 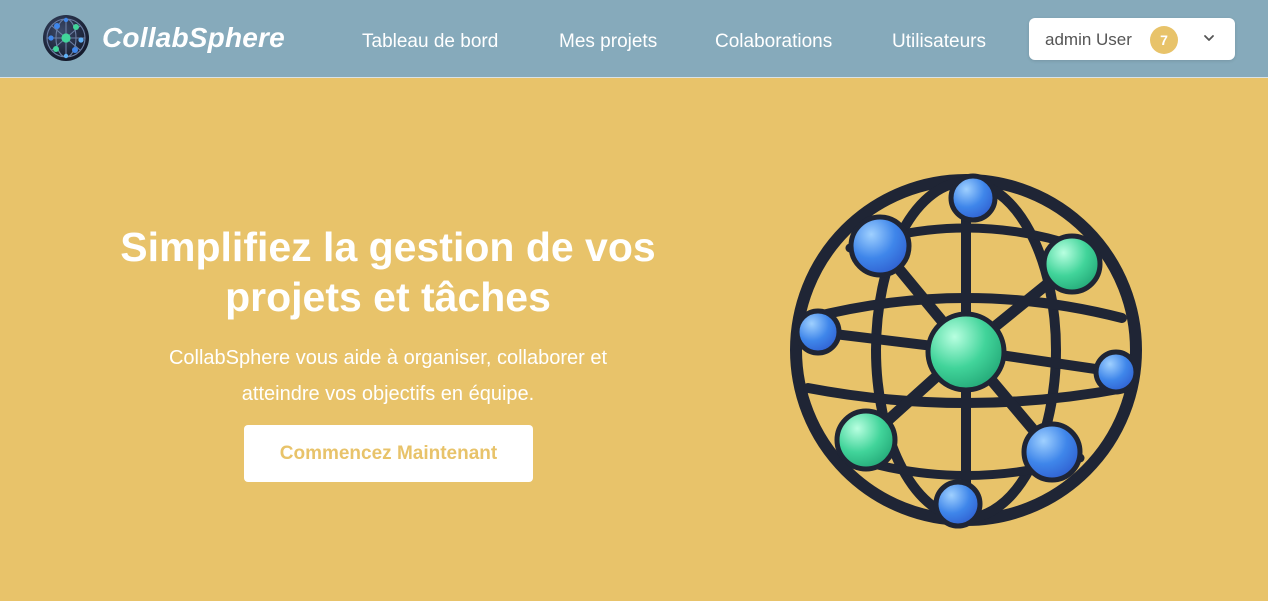 I want to click on brand-name: CollabSphere, so click(x=193, y=37).